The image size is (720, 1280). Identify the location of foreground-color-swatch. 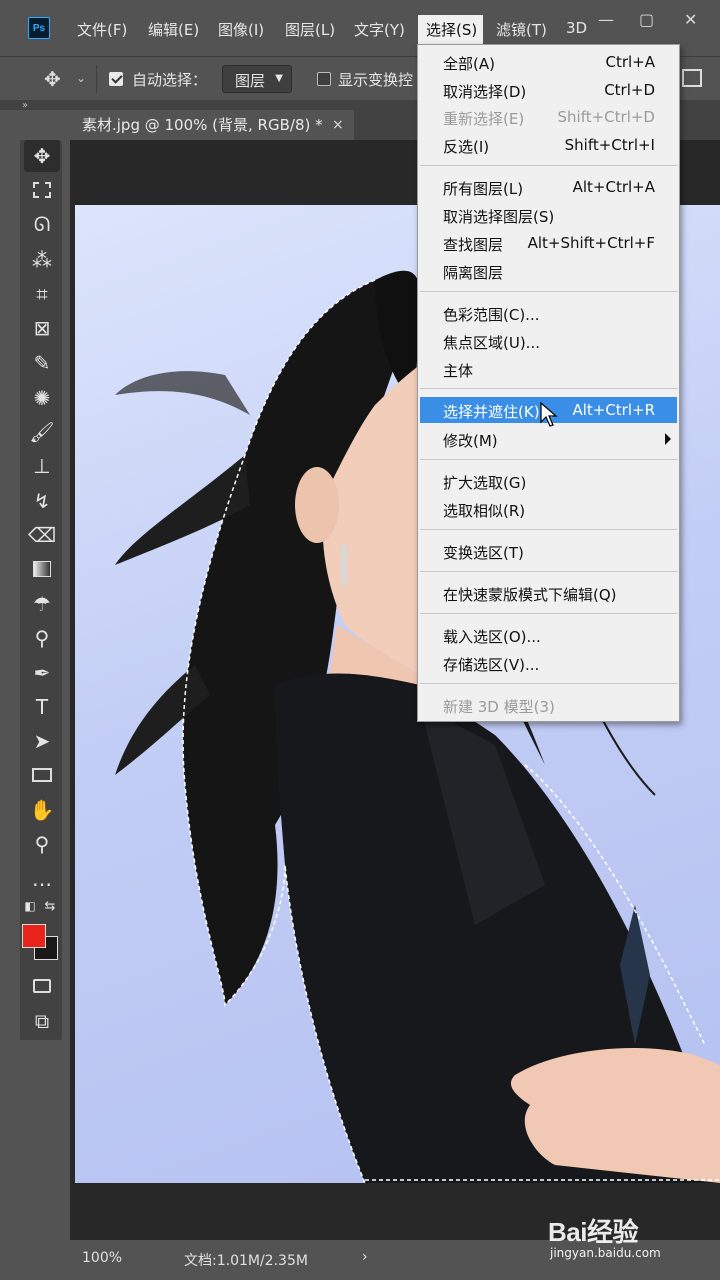
(34, 936).